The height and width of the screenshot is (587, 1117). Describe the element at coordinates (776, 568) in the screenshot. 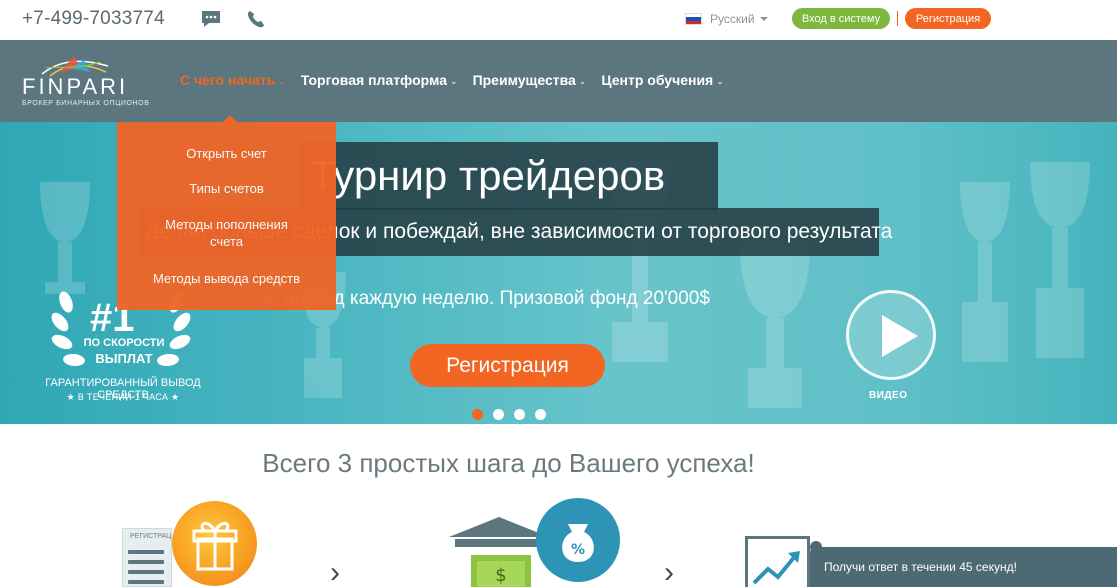

I see `trend-up-icon` at that location.